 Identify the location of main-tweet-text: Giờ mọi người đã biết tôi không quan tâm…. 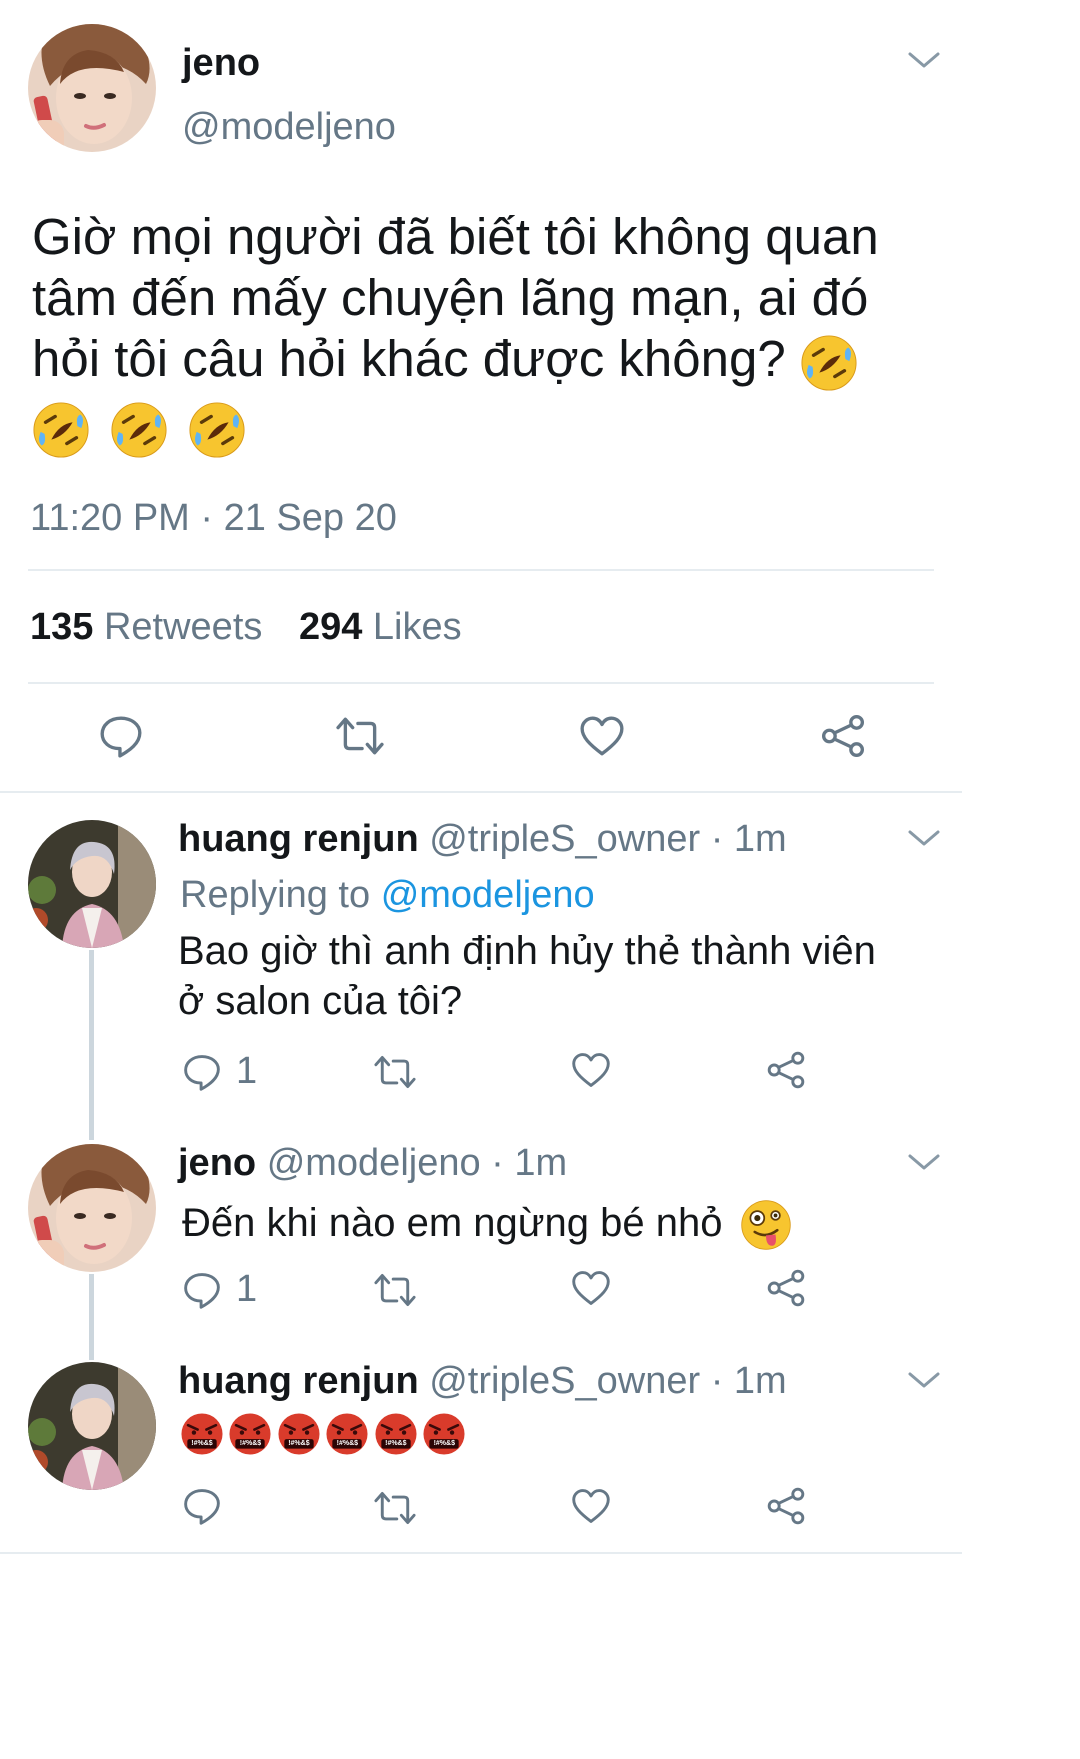
(542, 332).